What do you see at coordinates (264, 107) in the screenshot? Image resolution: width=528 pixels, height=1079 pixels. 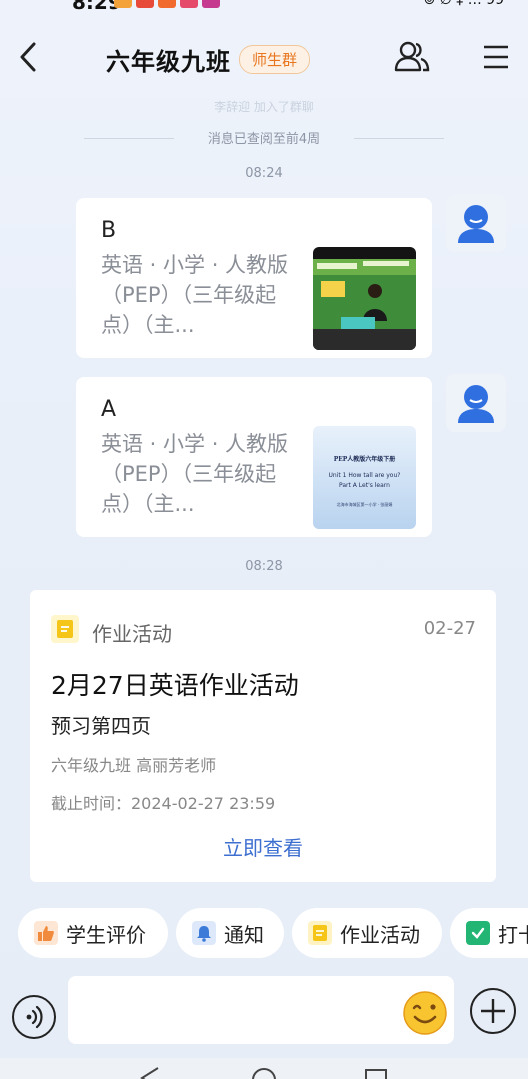 I see `system-message: 李辞迎 加入了群聊` at bounding box center [264, 107].